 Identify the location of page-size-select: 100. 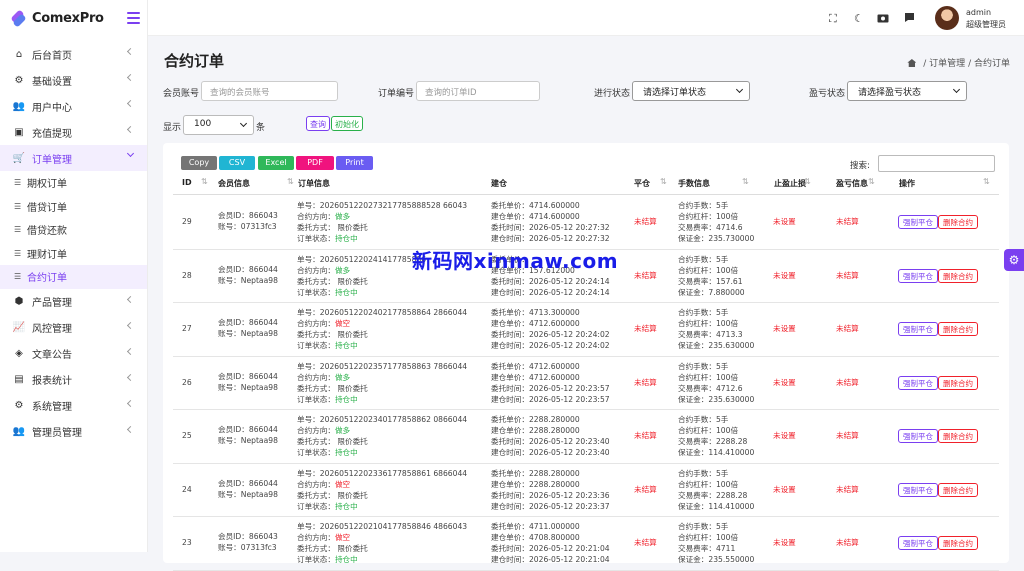
(218, 125).